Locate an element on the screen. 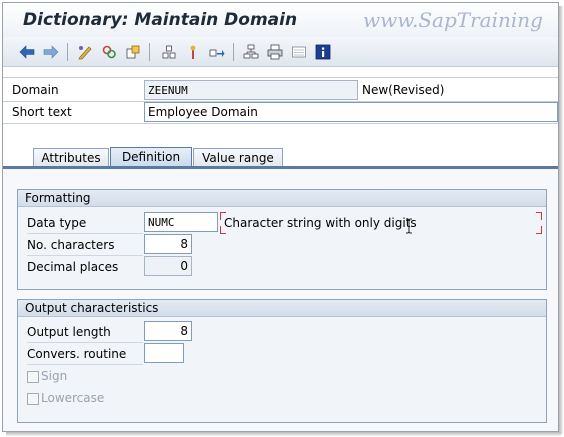 The height and width of the screenshot is (437, 564). window-title: Dictionary: Maintain Domain is located at coordinates (160, 20).